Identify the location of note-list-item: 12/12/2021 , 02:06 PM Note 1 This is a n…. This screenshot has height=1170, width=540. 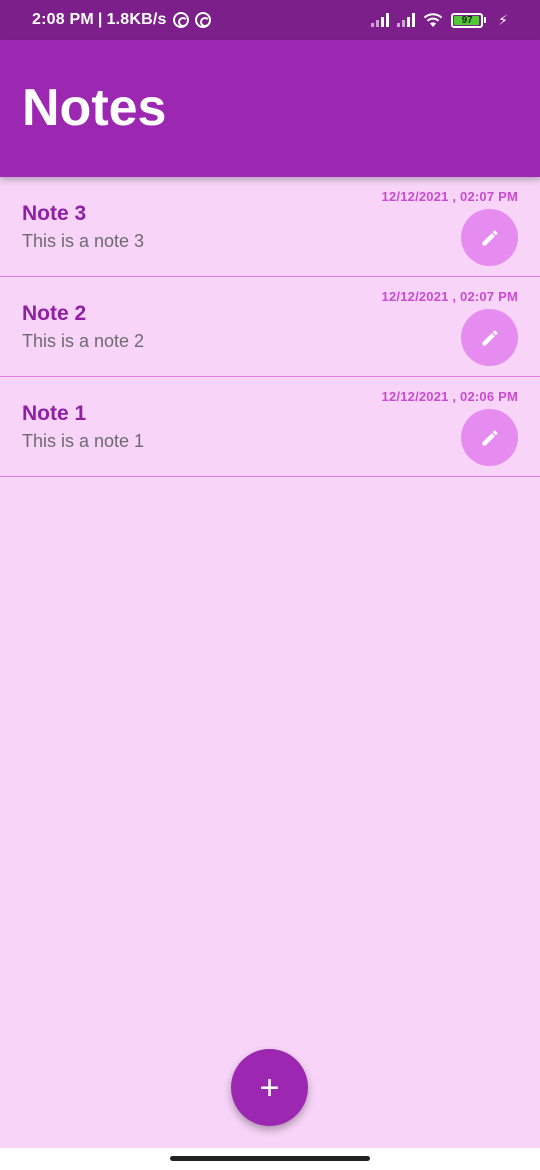
(270, 427).